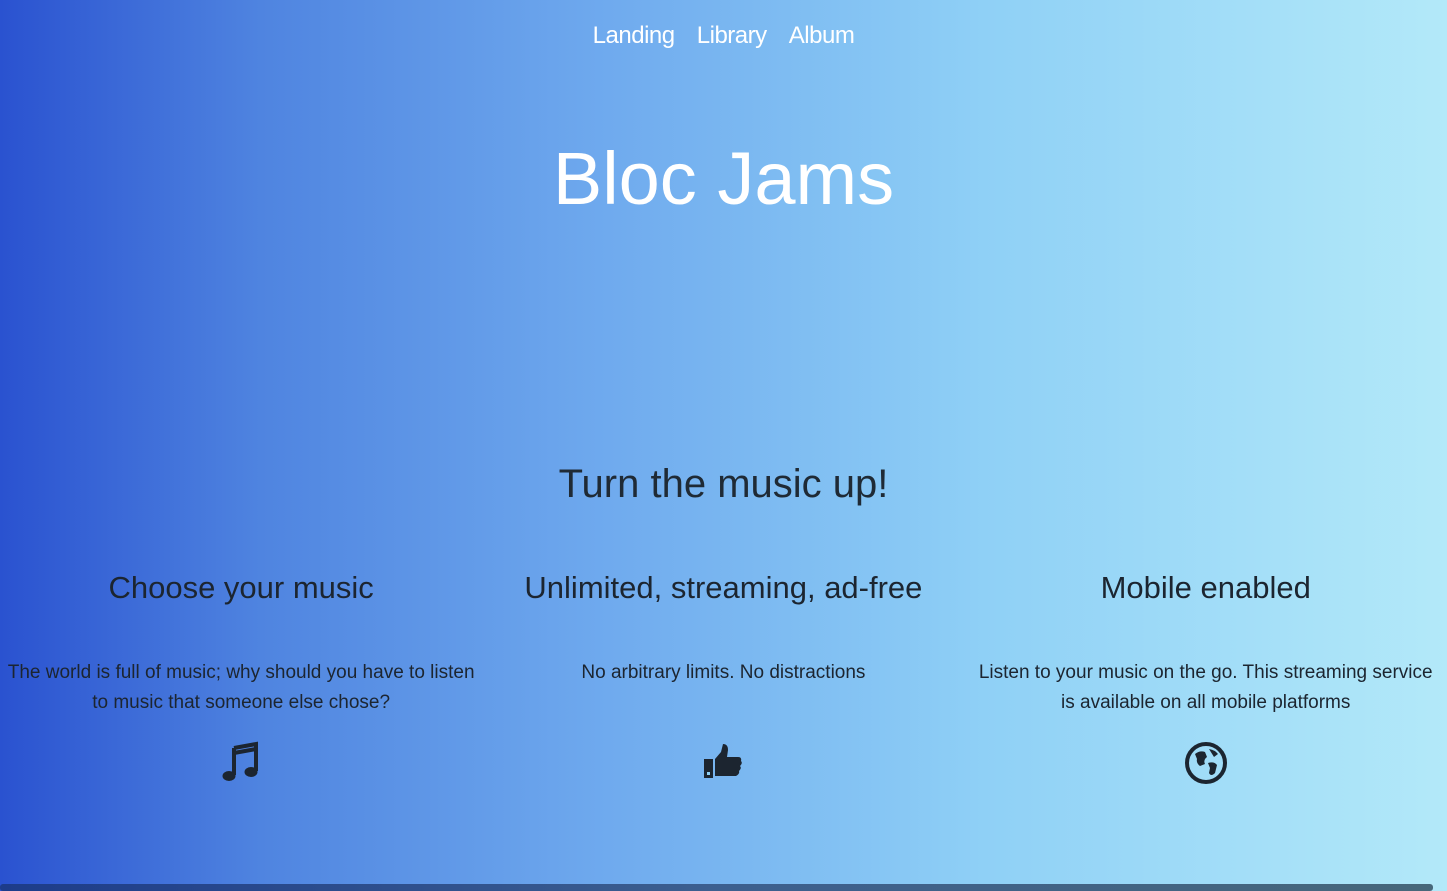  Describe the element at coordinates (241, 763) in the screenshot. I see `music-note-icon` at that location.